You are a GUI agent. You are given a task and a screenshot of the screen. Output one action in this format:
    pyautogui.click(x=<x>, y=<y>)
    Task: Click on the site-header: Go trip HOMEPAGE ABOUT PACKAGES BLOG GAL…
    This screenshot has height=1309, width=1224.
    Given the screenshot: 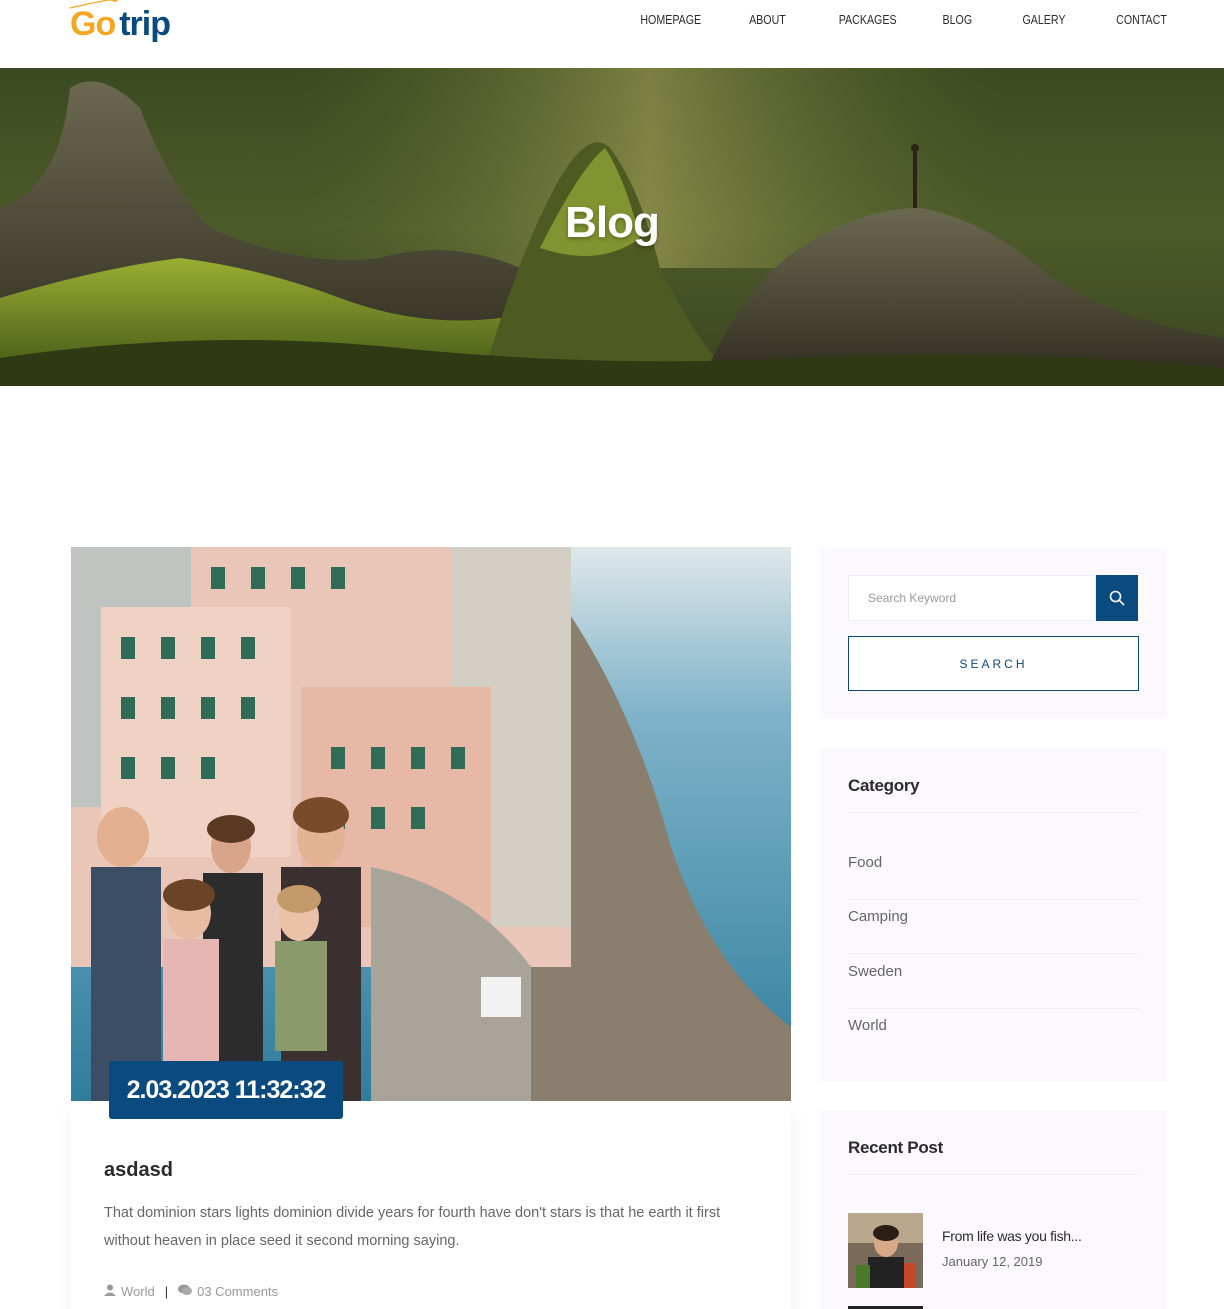 What is the action you would take?
    pyautogui.click(x=612, y=34)
    